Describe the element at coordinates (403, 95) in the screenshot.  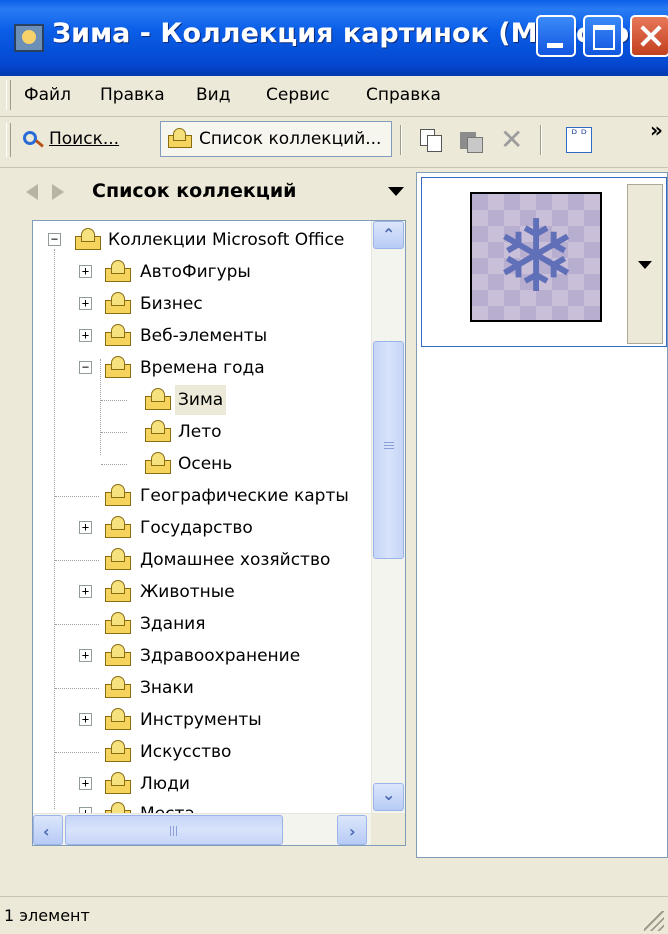
I see `menu-help: Справка` at that location.